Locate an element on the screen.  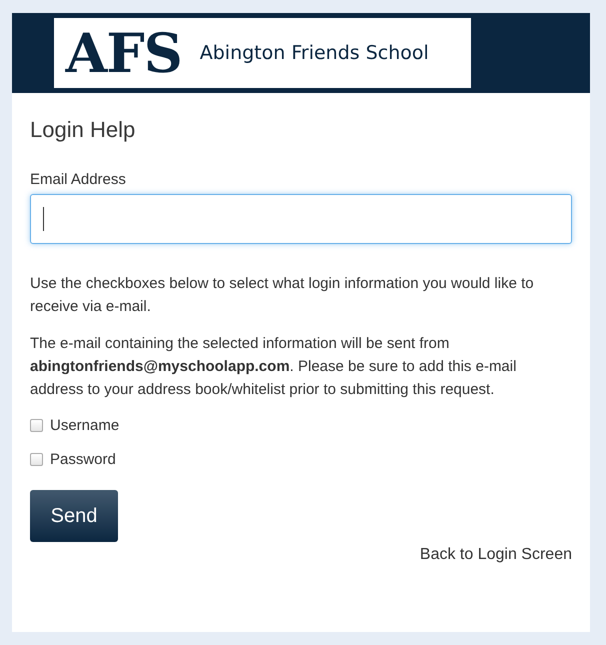
back-link: Back to Login Screen is located at coordinates (496, 555).